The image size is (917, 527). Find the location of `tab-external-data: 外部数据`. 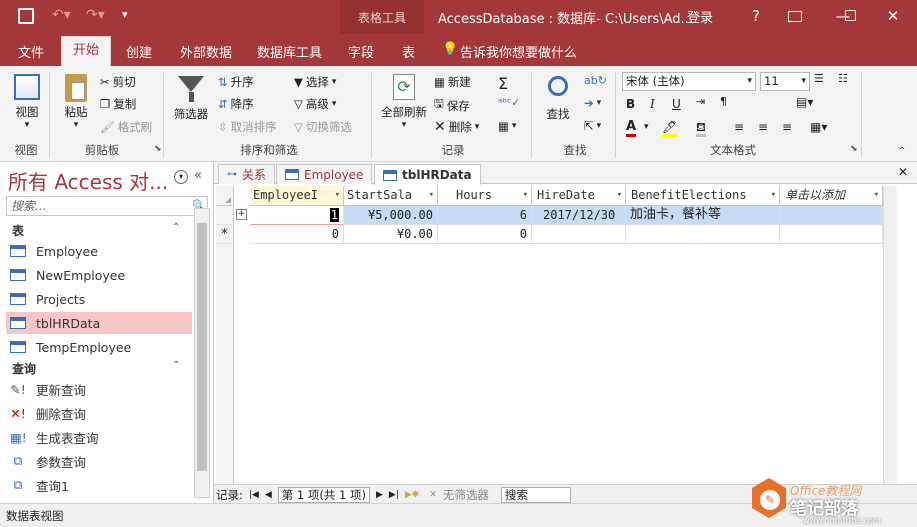

tab-external-data: 外部数据 is located at coordinates (206, 51).